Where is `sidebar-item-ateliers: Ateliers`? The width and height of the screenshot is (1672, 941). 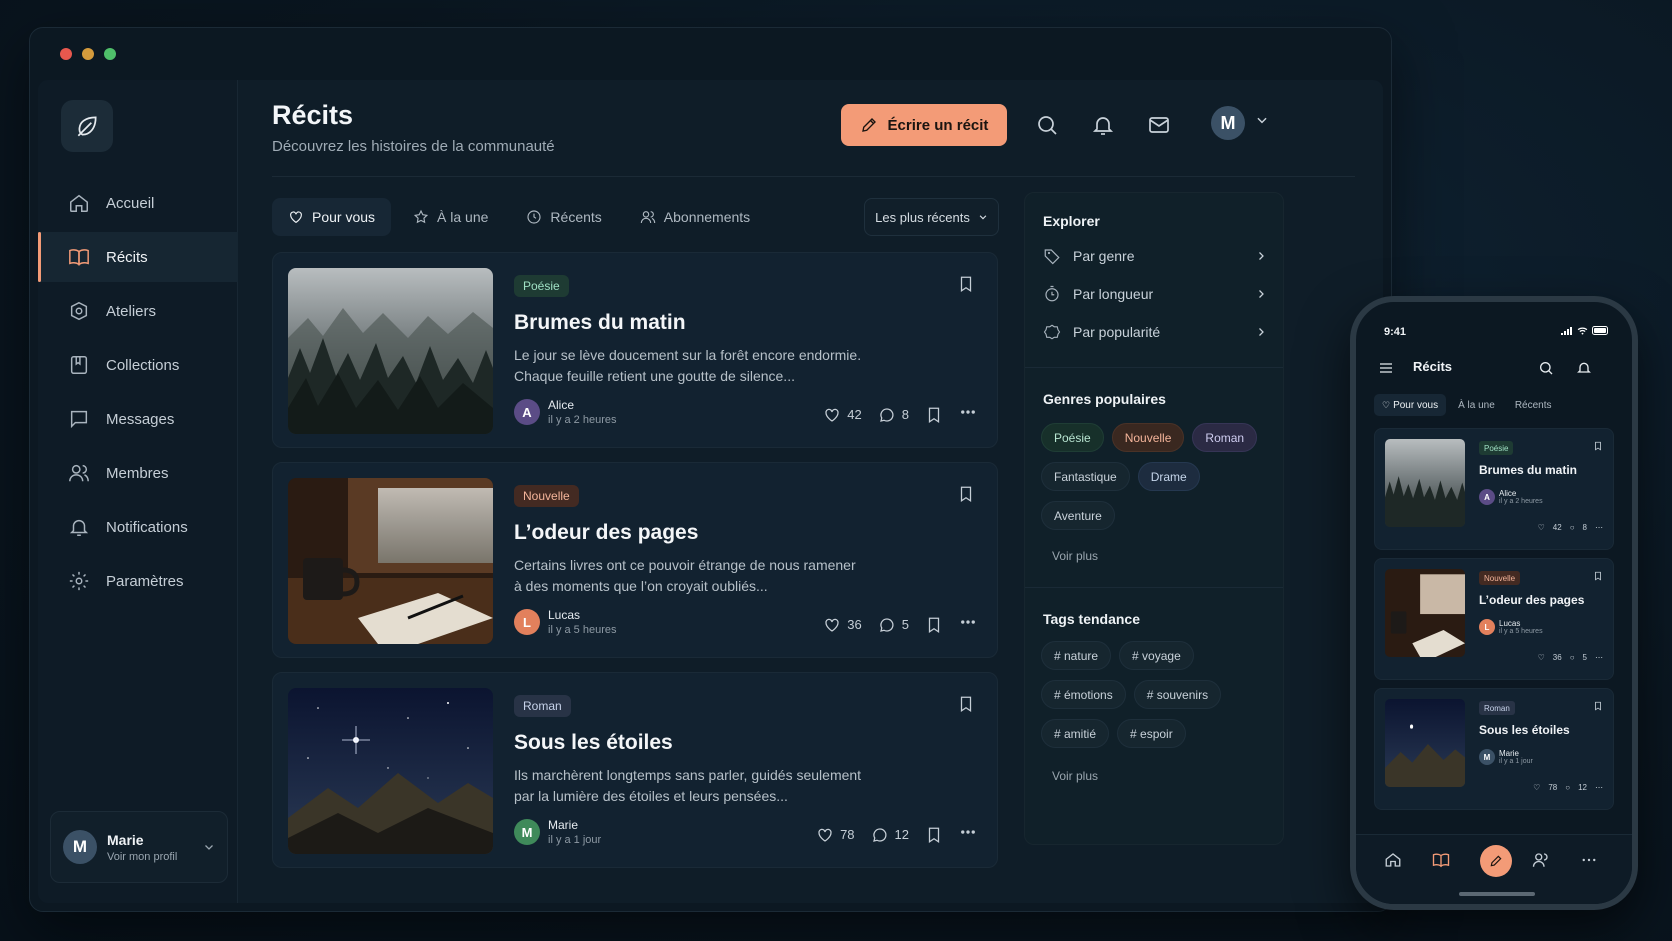 sidebar-item-ateliers: Ateliers is located at coordinates (138, 311).